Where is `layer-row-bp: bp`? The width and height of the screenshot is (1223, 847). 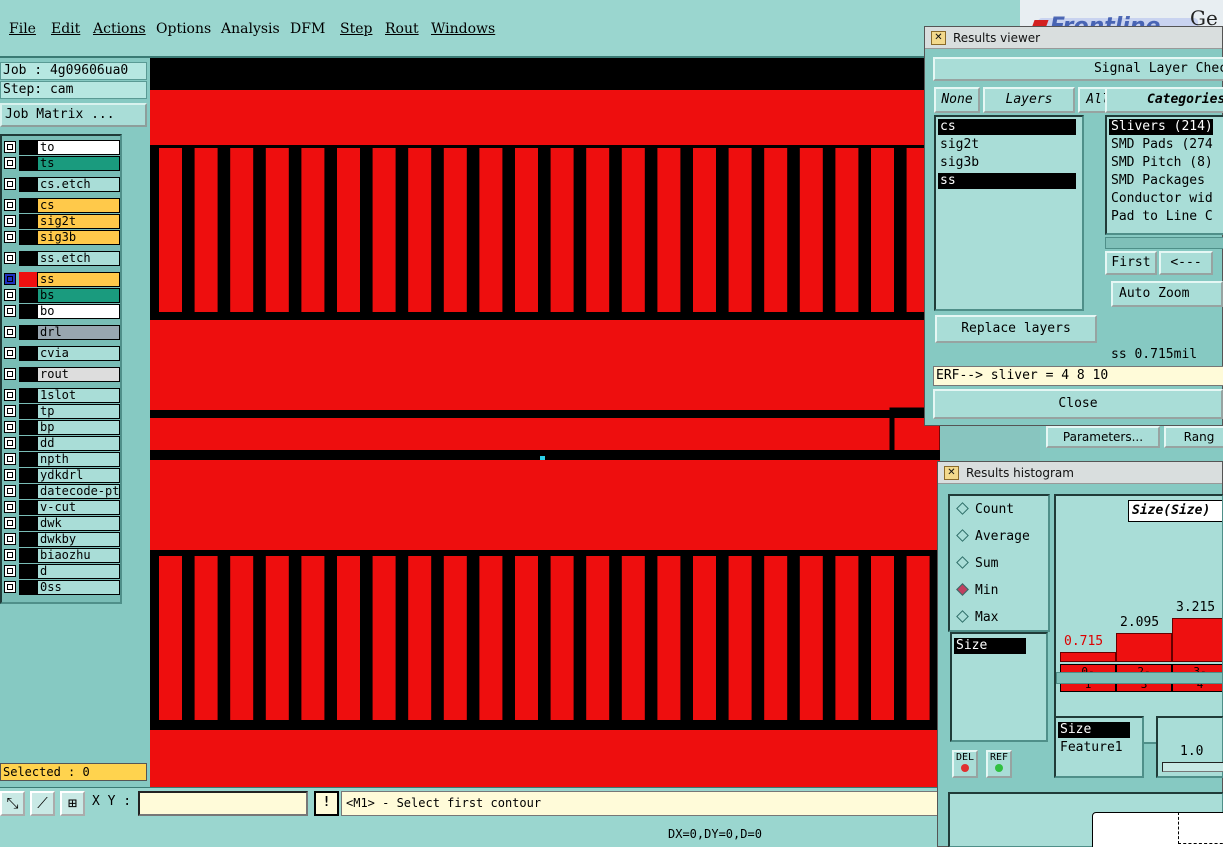 layer-row-bp: bp is located at coordinates (62, 427).